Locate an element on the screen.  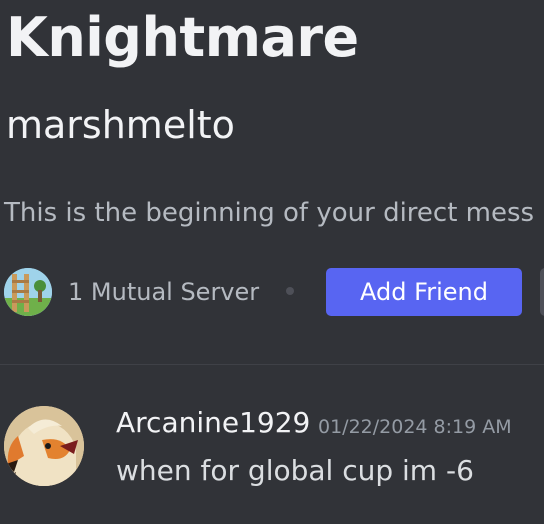
more-options-button is located at coordinates (542, 292).